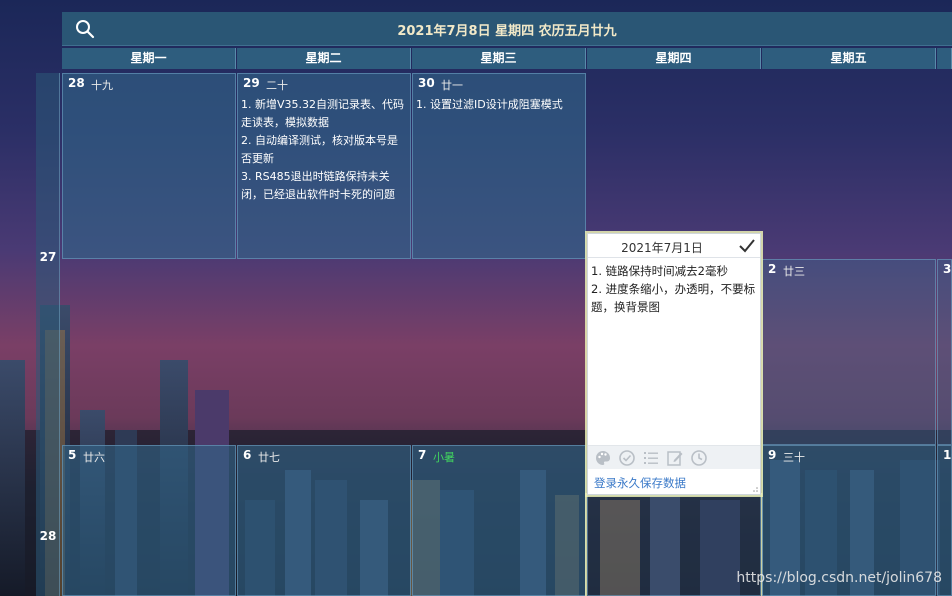  Describe the element at coordinates (247, 455) in the screenshot. I see `day-number: 6` at that location.